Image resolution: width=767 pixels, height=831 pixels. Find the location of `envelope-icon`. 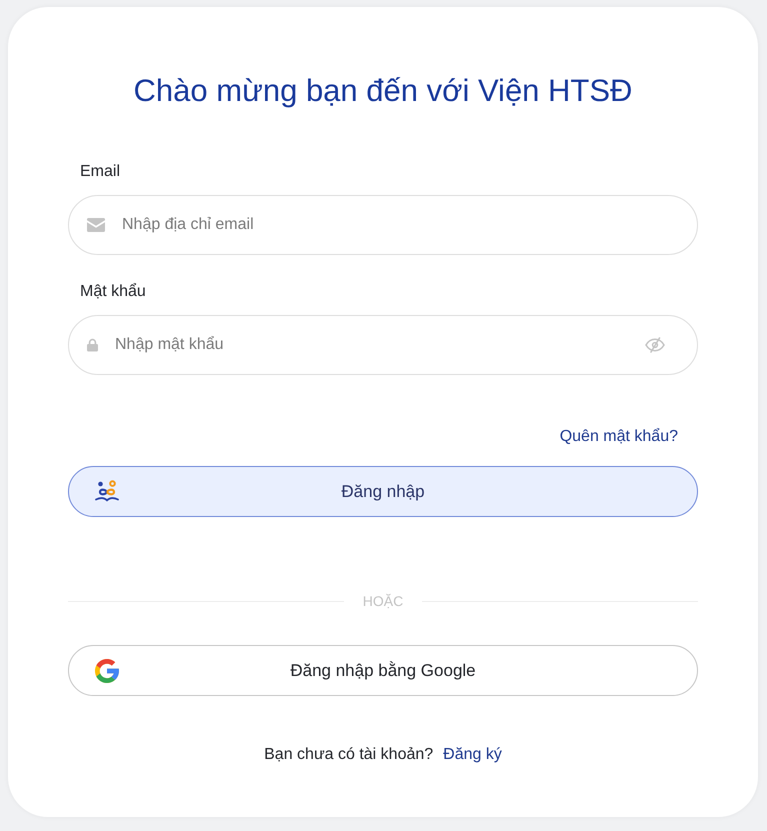

envelope-icon is located at coordinates (96, 225).